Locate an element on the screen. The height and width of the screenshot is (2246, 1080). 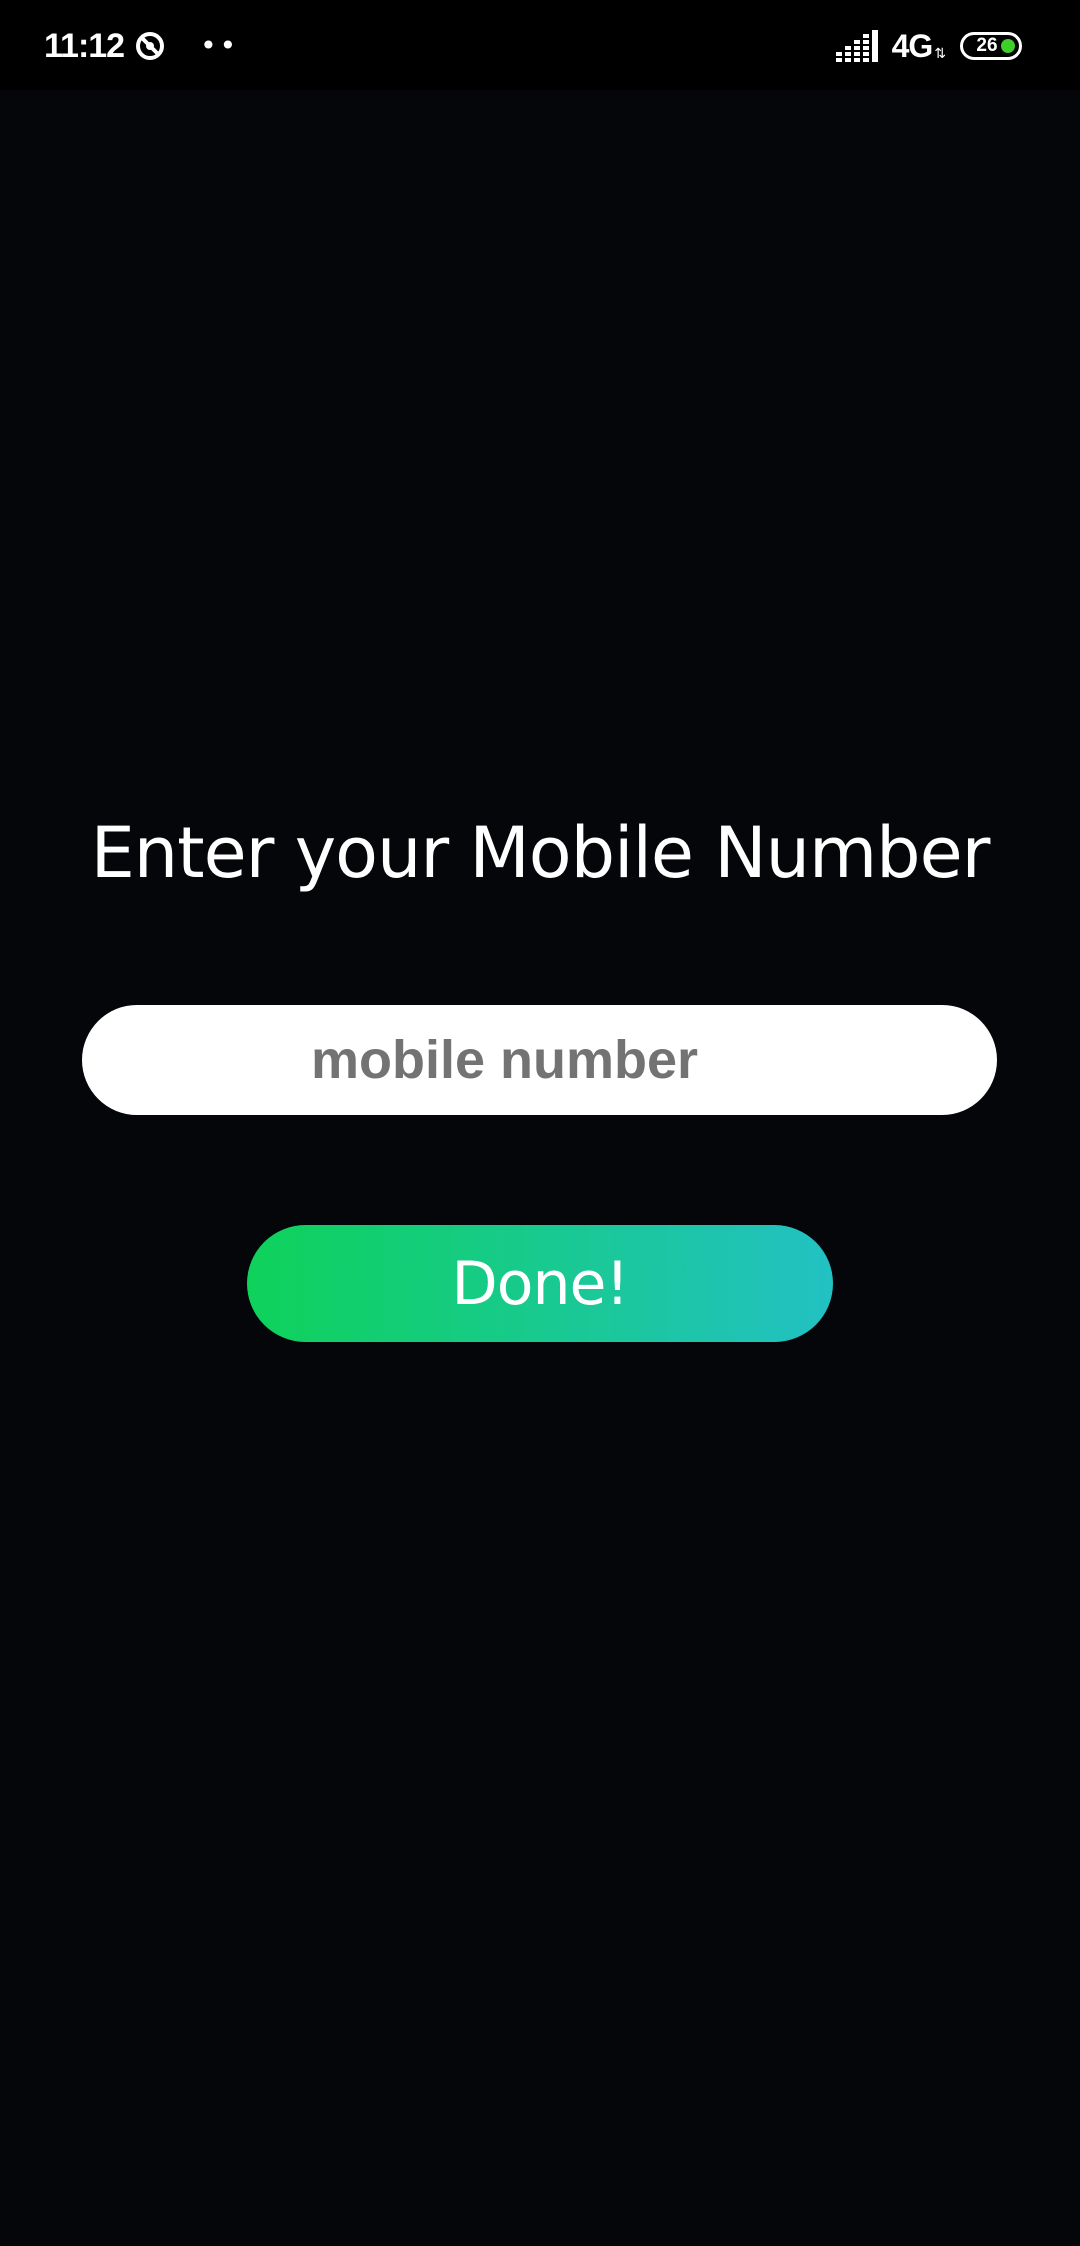
status-bar: 11:12 •• 4G ⇅ 26 is located at coordinates (540, 45).